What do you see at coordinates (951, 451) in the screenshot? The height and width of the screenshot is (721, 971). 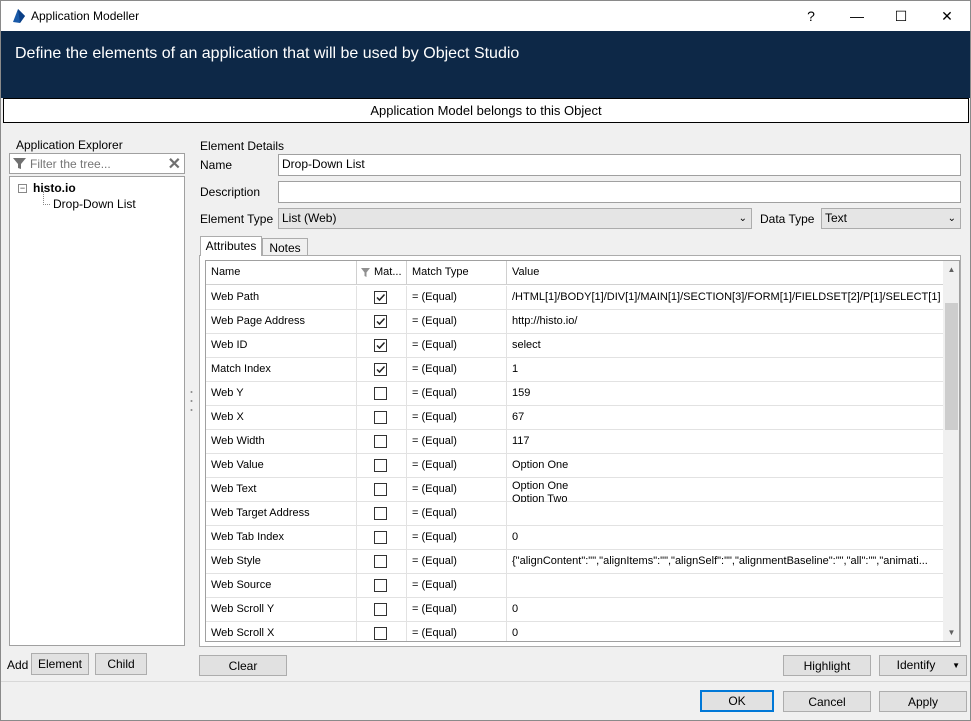 I see `vertical-scrollbar: ▲ ▼` at bounding box center [951, 451].